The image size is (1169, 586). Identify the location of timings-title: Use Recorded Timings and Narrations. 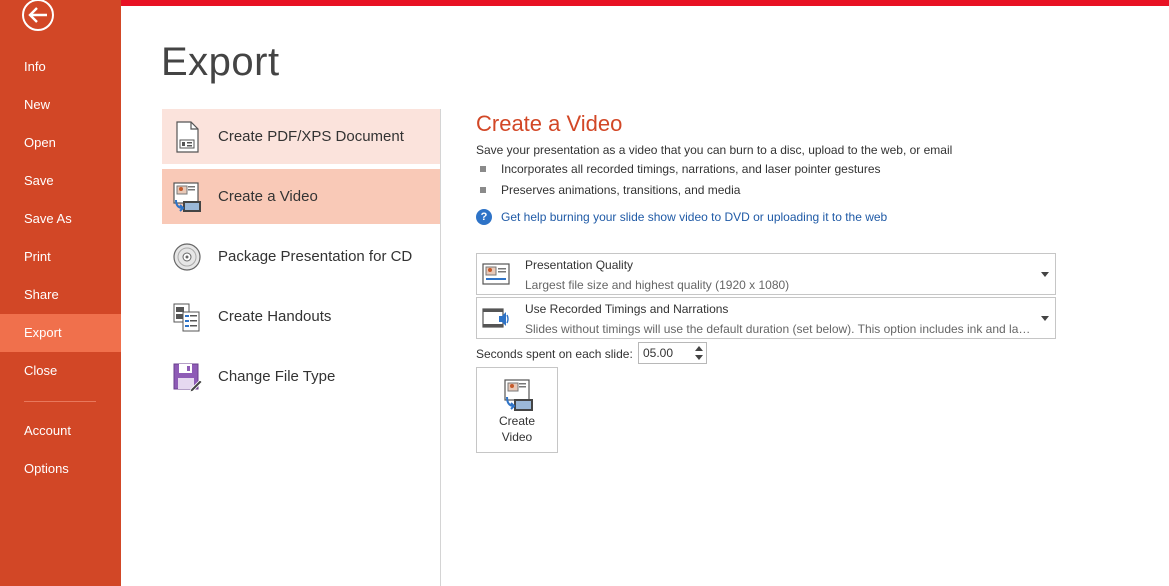
(627, 309).